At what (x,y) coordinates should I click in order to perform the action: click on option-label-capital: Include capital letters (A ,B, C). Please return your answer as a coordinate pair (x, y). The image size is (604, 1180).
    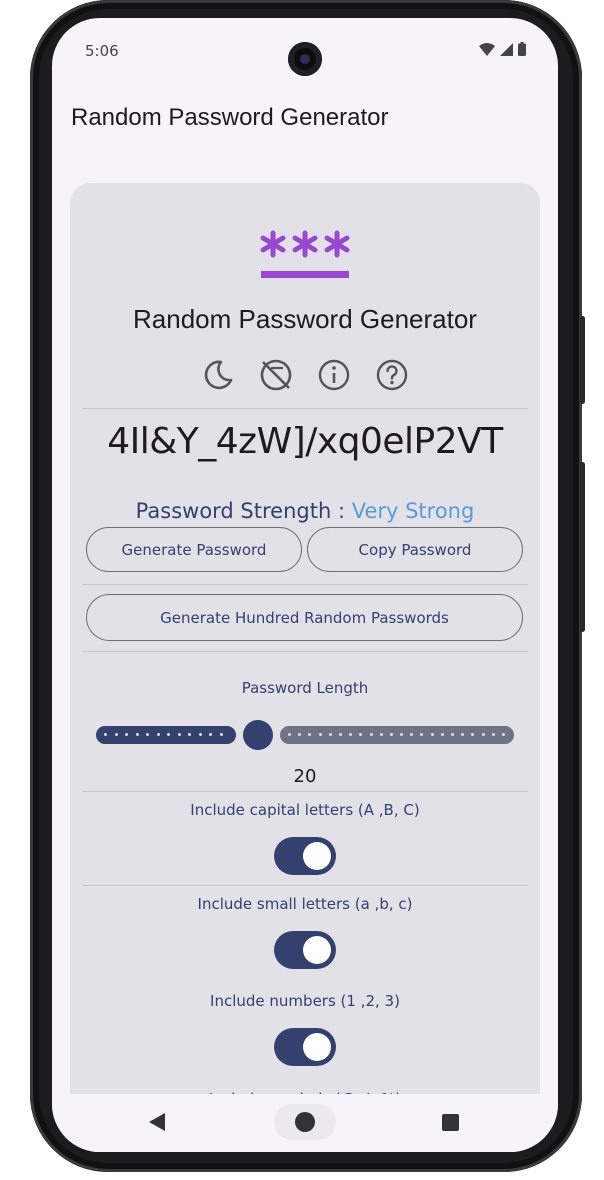
    Looking at the image, I should click on (305, 810).